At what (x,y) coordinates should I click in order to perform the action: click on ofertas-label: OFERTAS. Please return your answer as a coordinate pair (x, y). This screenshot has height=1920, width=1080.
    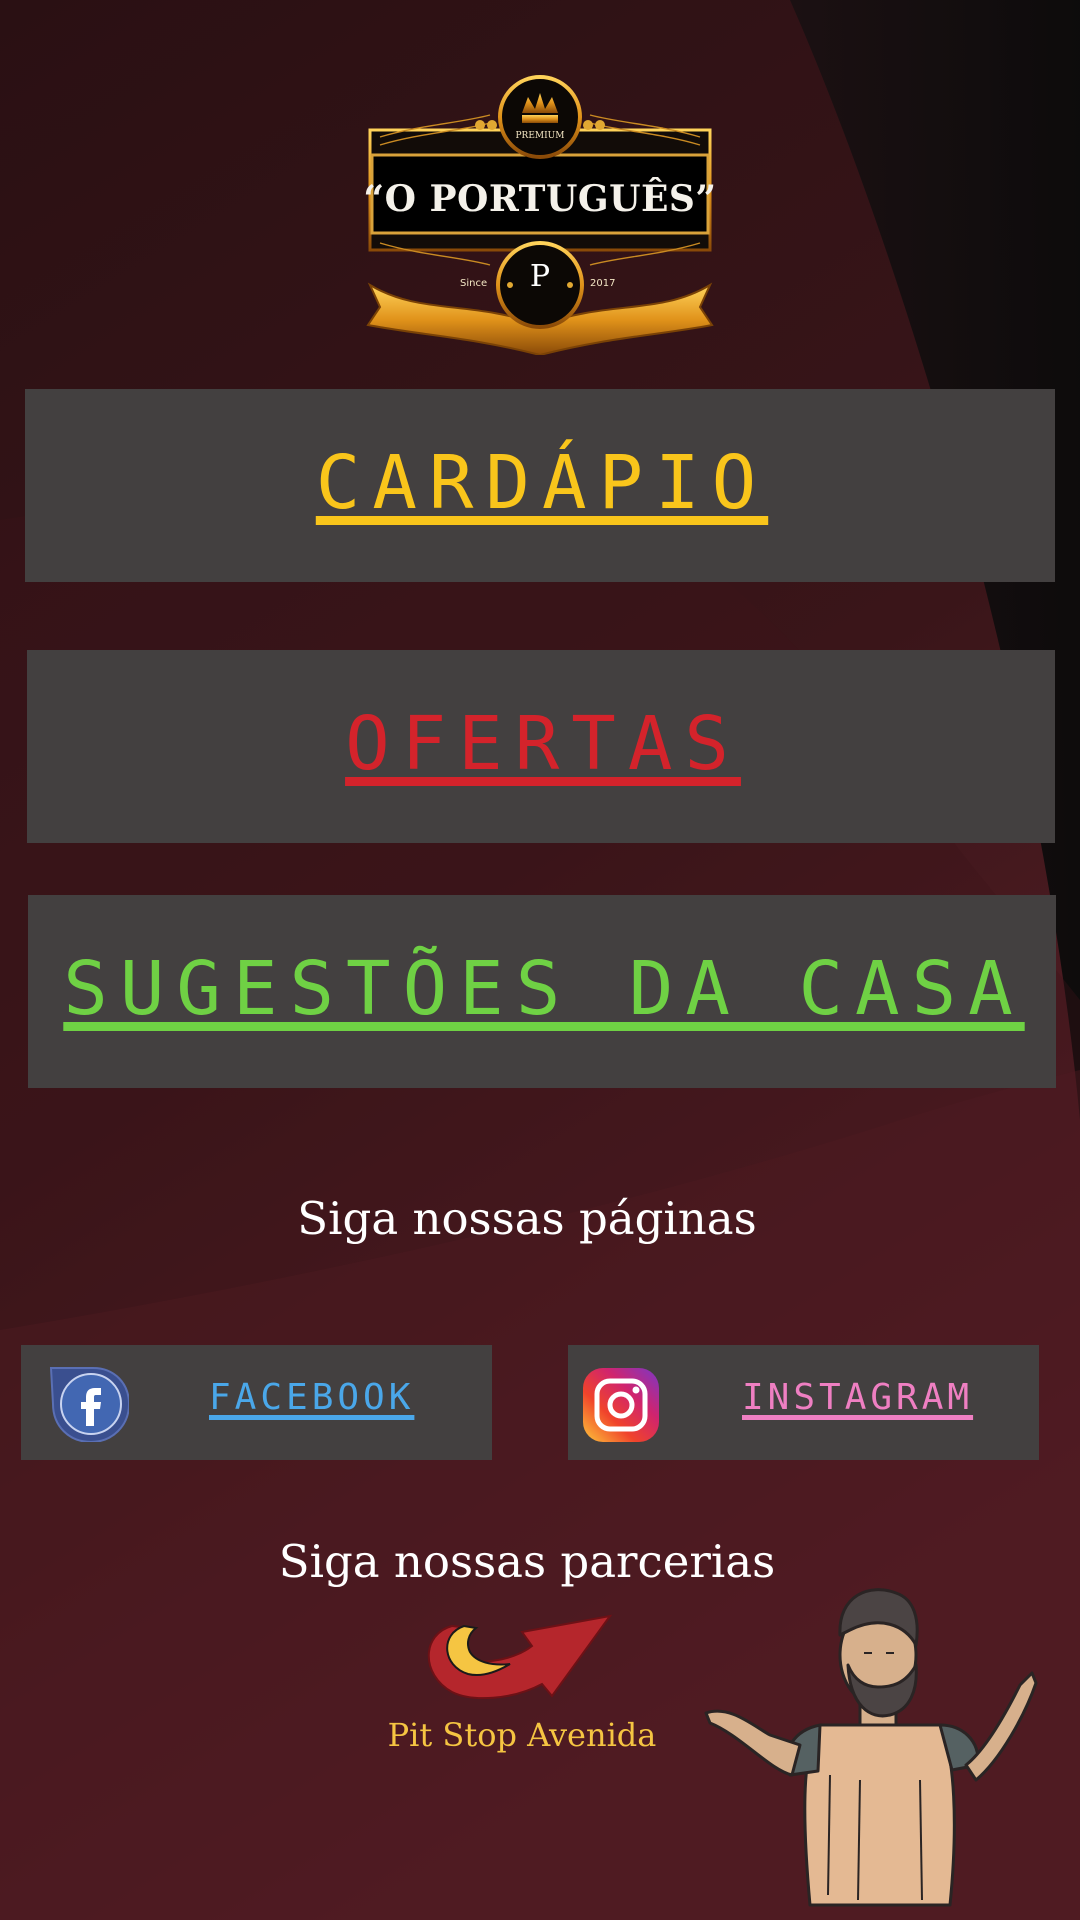
    Looking at the image, I should click on (543, 743).